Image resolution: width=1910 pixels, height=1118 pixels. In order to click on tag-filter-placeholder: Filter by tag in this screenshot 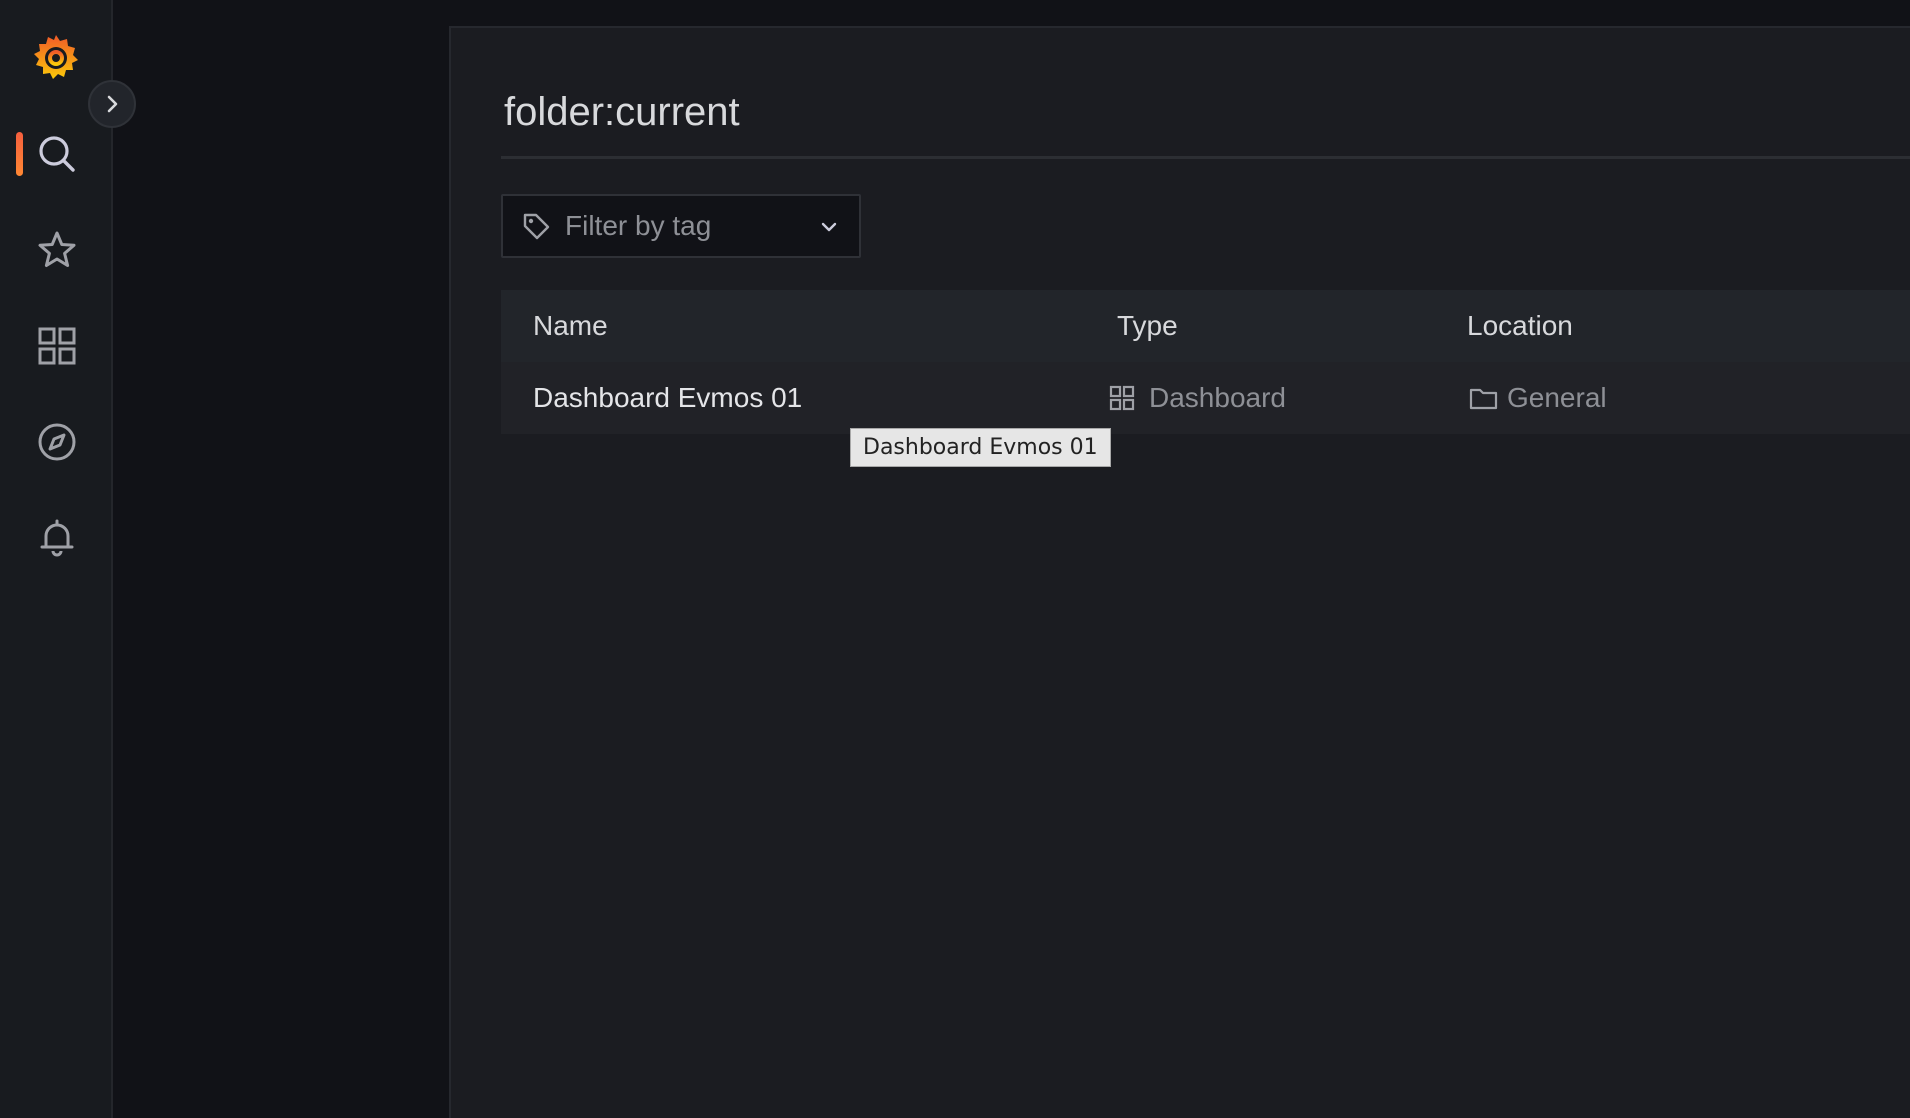, I will do `click(638, 225)`.